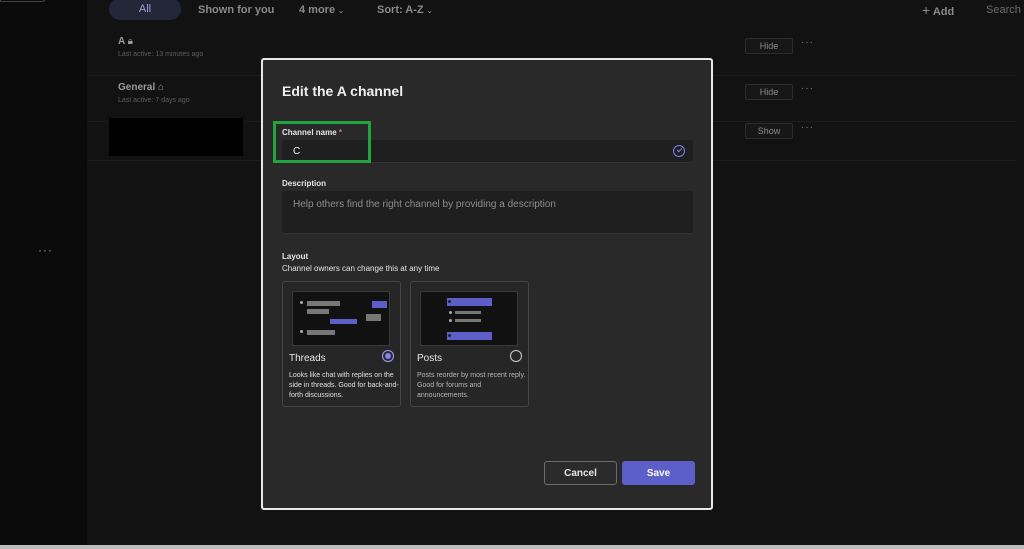 The width and height of the screenshot is (1024, 549). I want to click on cancel-button: Cancel, so click(580, 473).